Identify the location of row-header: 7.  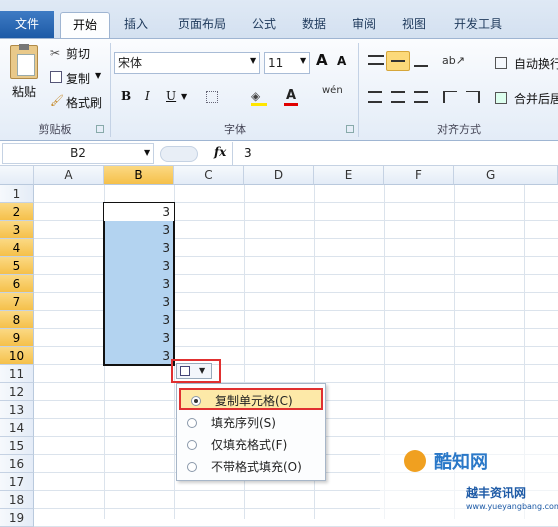
(17, 302).